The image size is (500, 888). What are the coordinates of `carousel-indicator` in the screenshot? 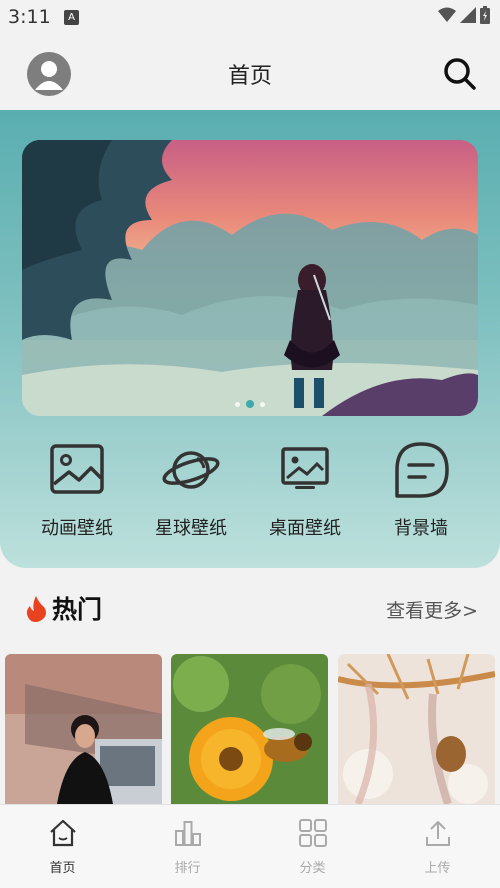 It's located at (250, 404).